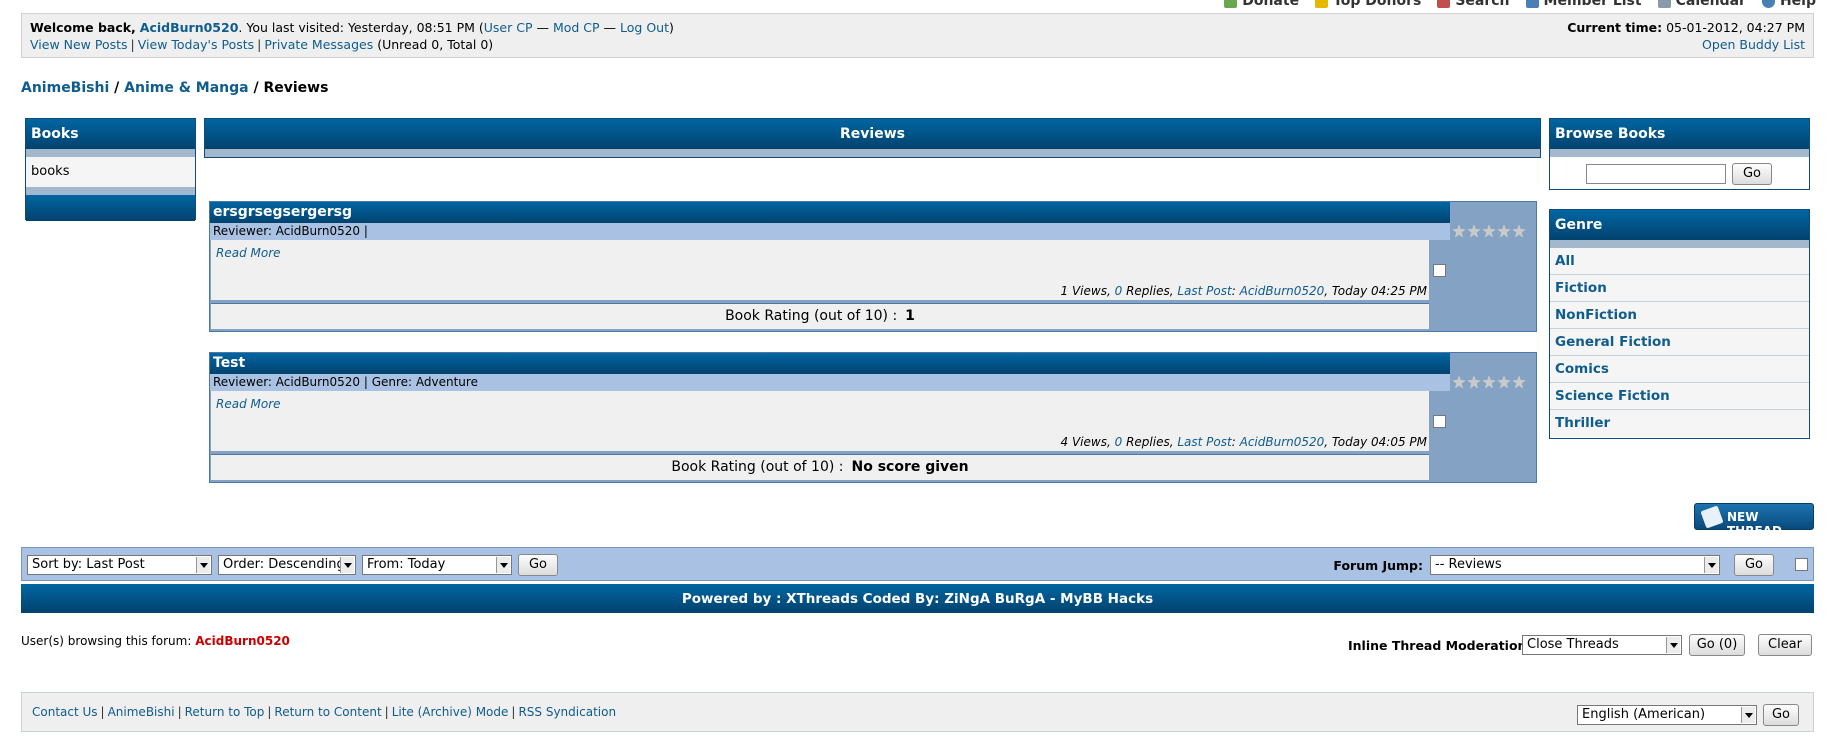 The image size is (1836, 740). What do you see at coordinates (327, 712) in the screenshot?
I see `footer-return-content: Return to Content` at bounding box center [327, 712].